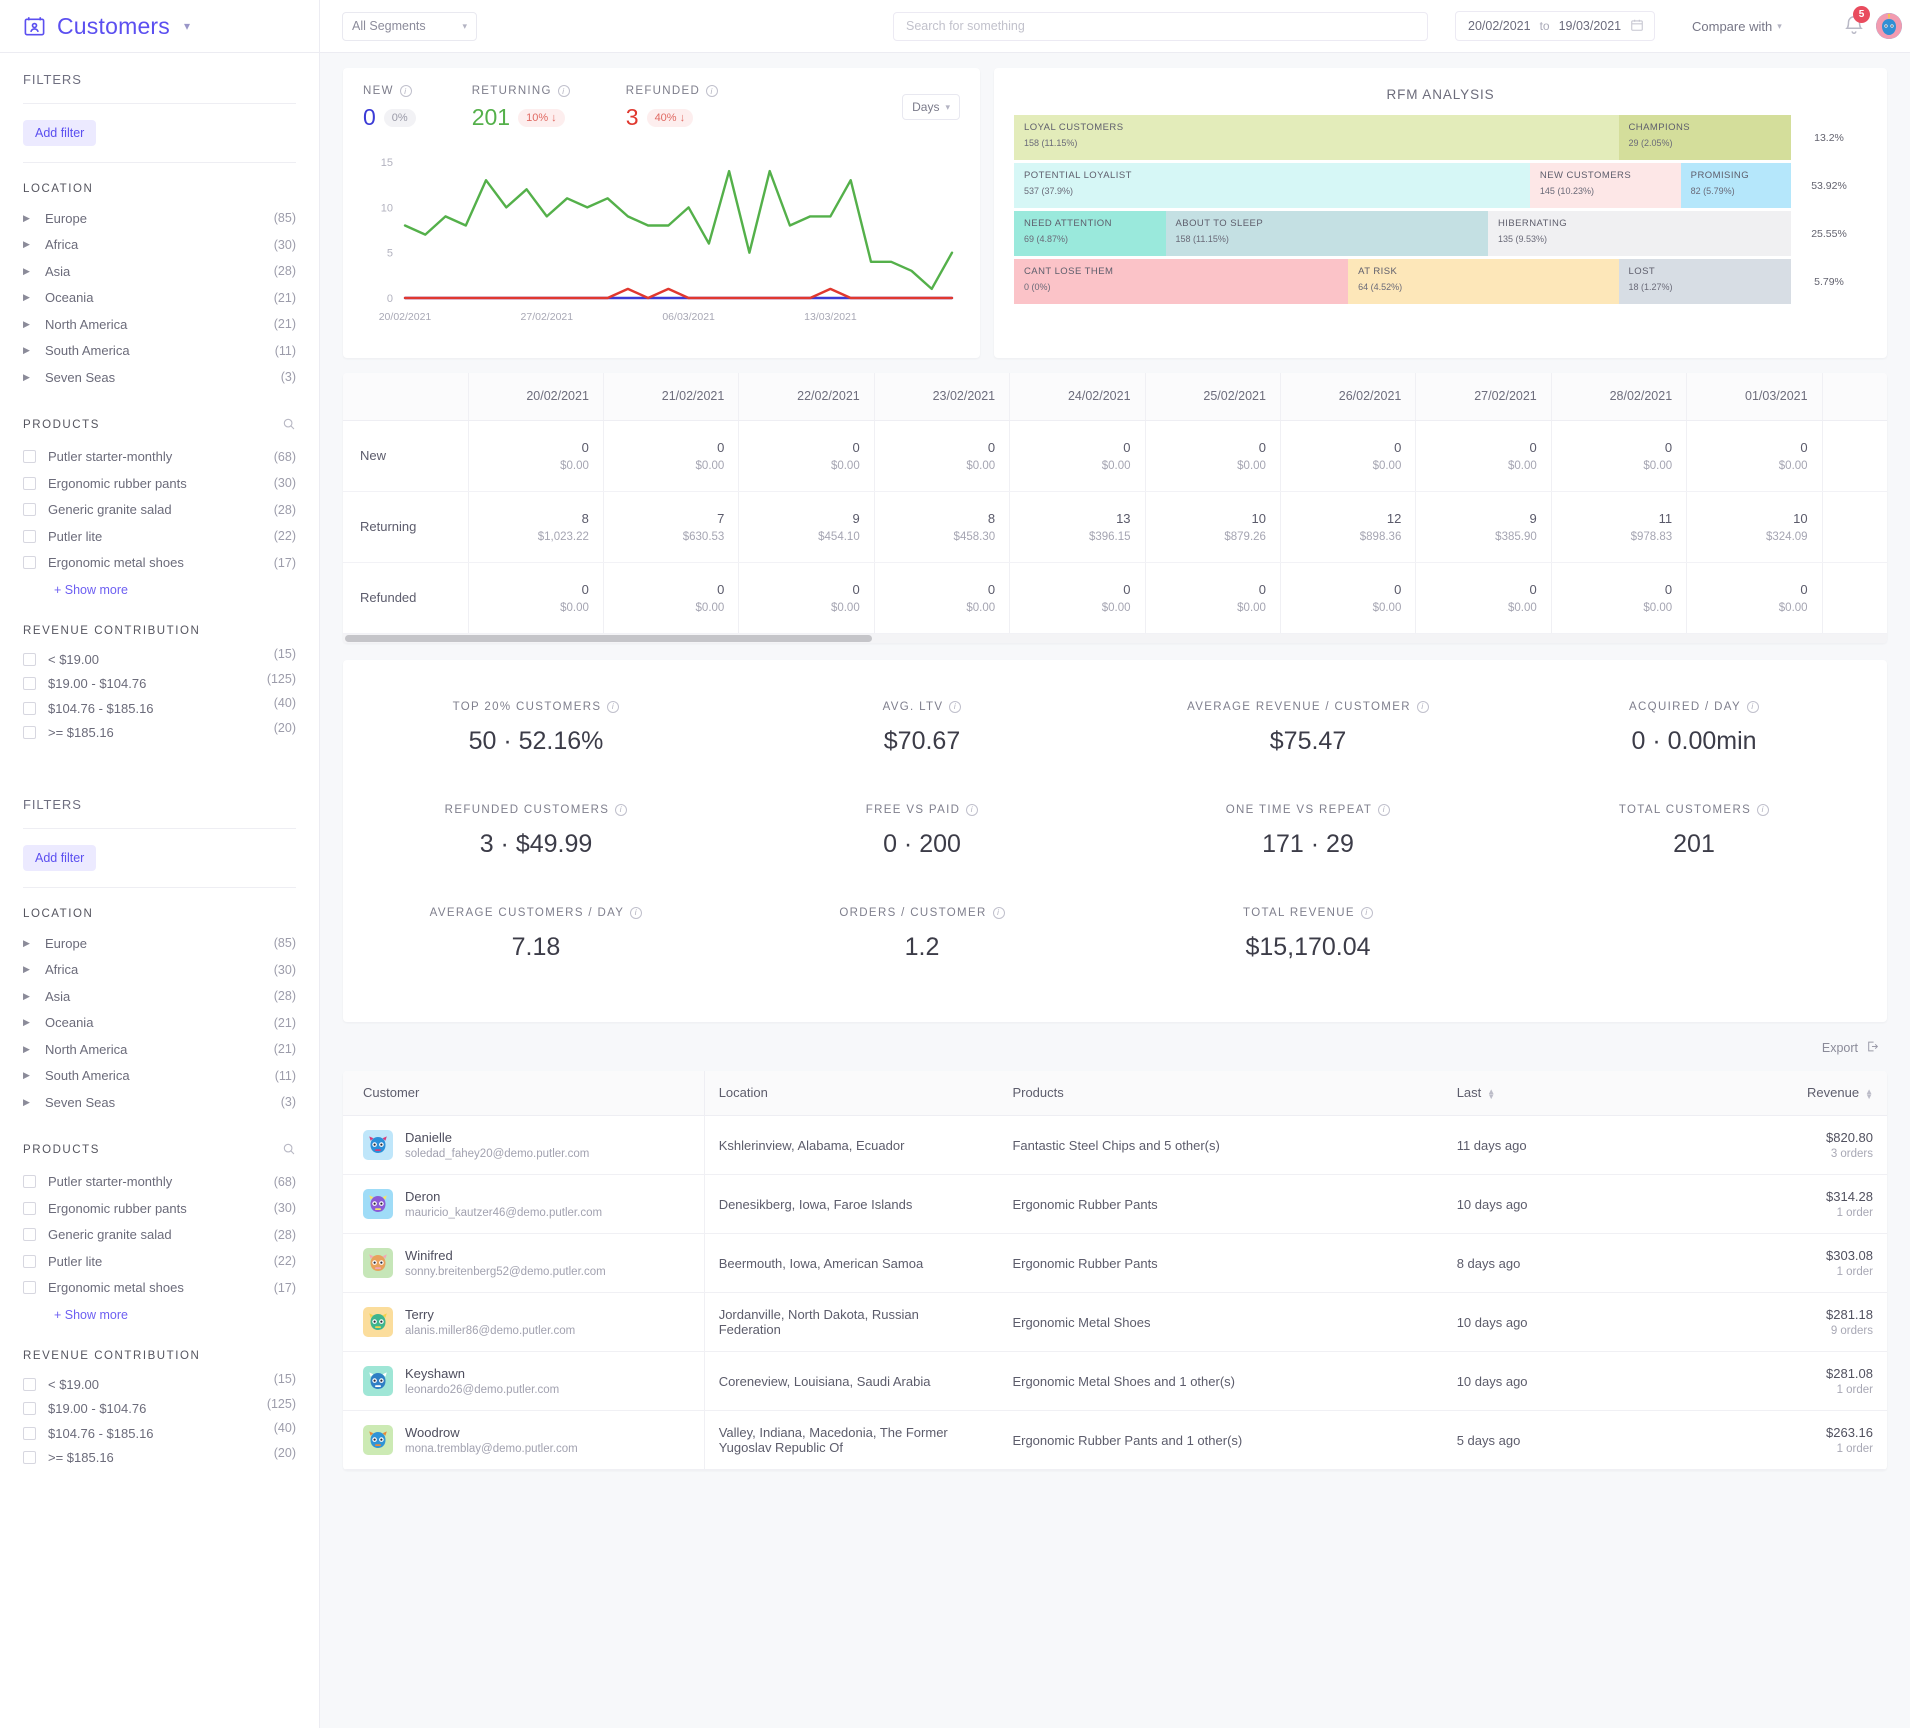 The height and width of the screenshot is (1728, 1910). Describe the element at coordinates (159, 245) in the screenshot. I see `location-item: ▶ Africa (30)` at that location.